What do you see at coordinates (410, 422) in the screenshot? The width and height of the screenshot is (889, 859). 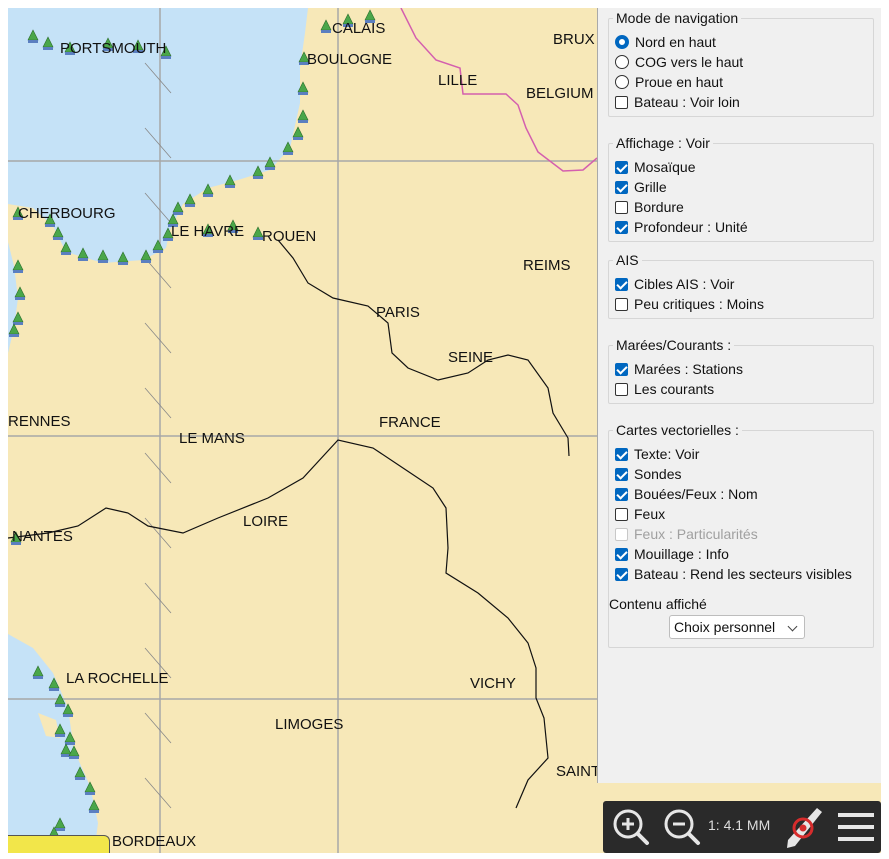 I see `place-france: FRANCE` at bounding box center [410, 422].